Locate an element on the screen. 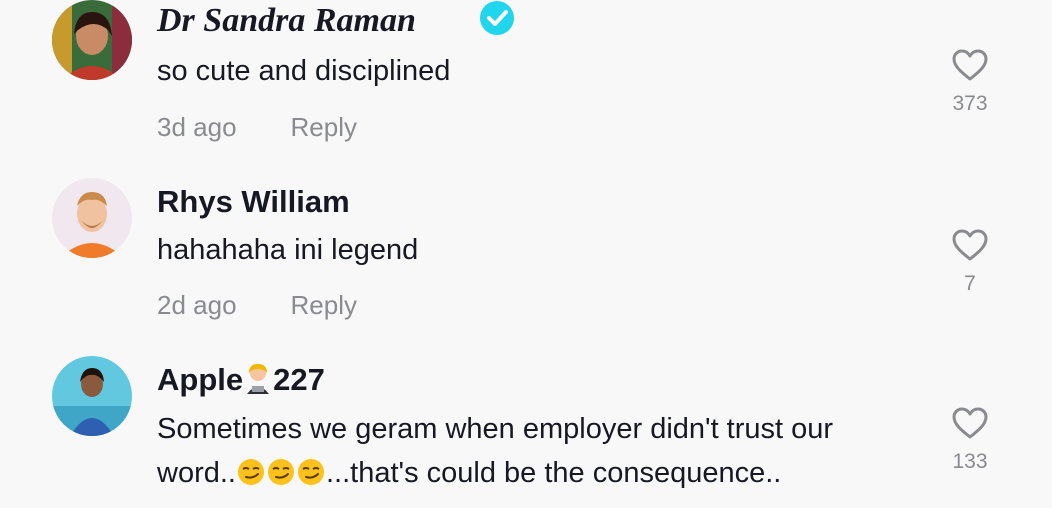 This screenshot has height=508, width=1052. username: Apple 227 is located at coordinates (241, 380).